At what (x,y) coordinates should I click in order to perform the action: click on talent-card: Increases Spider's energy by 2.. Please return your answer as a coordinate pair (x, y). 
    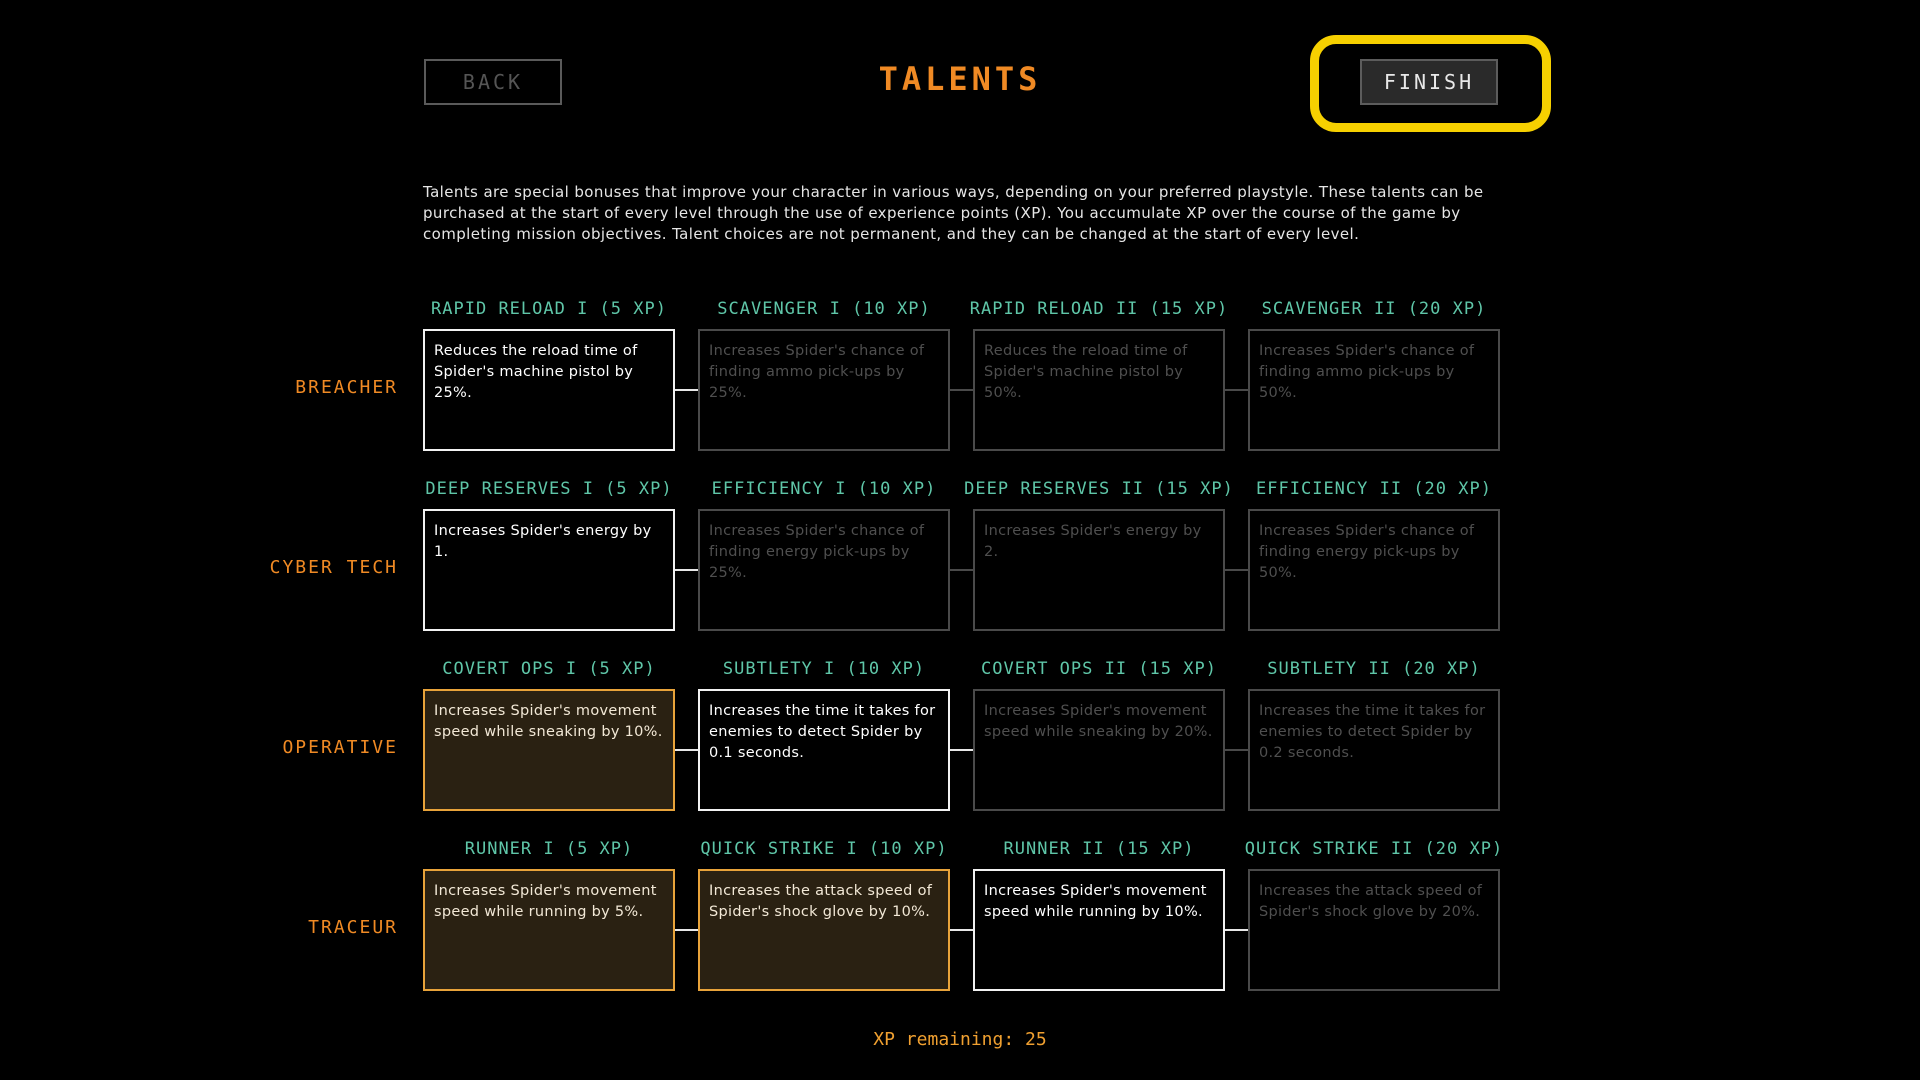
    Looking at the image, I should click on (1099, 570).